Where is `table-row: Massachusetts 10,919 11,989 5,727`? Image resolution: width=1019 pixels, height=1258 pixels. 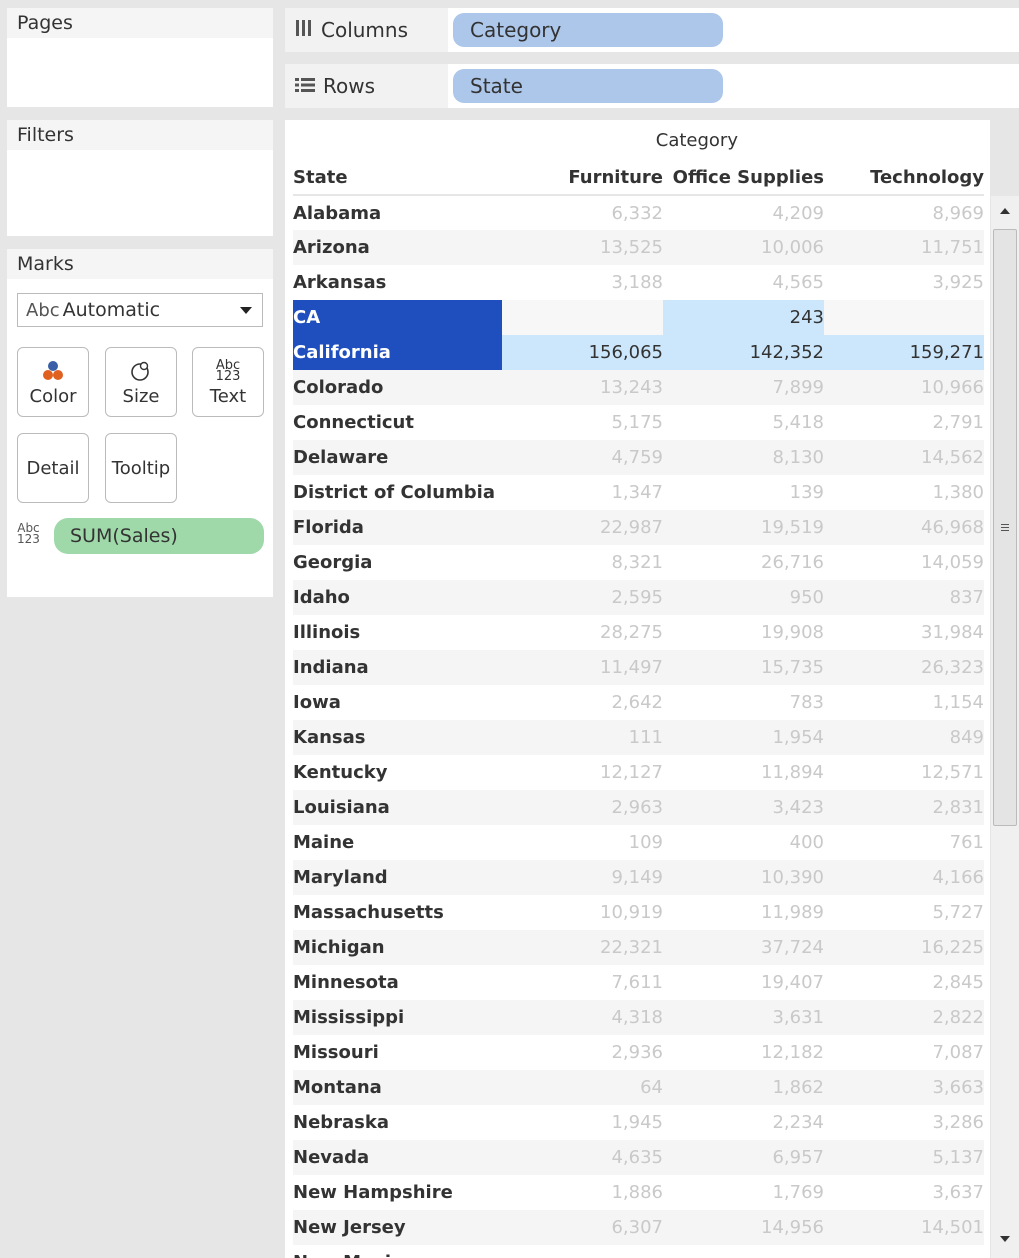
table-row: Massachusetts 10,919 11,989 5,727 is located at coordinates (638, 912).